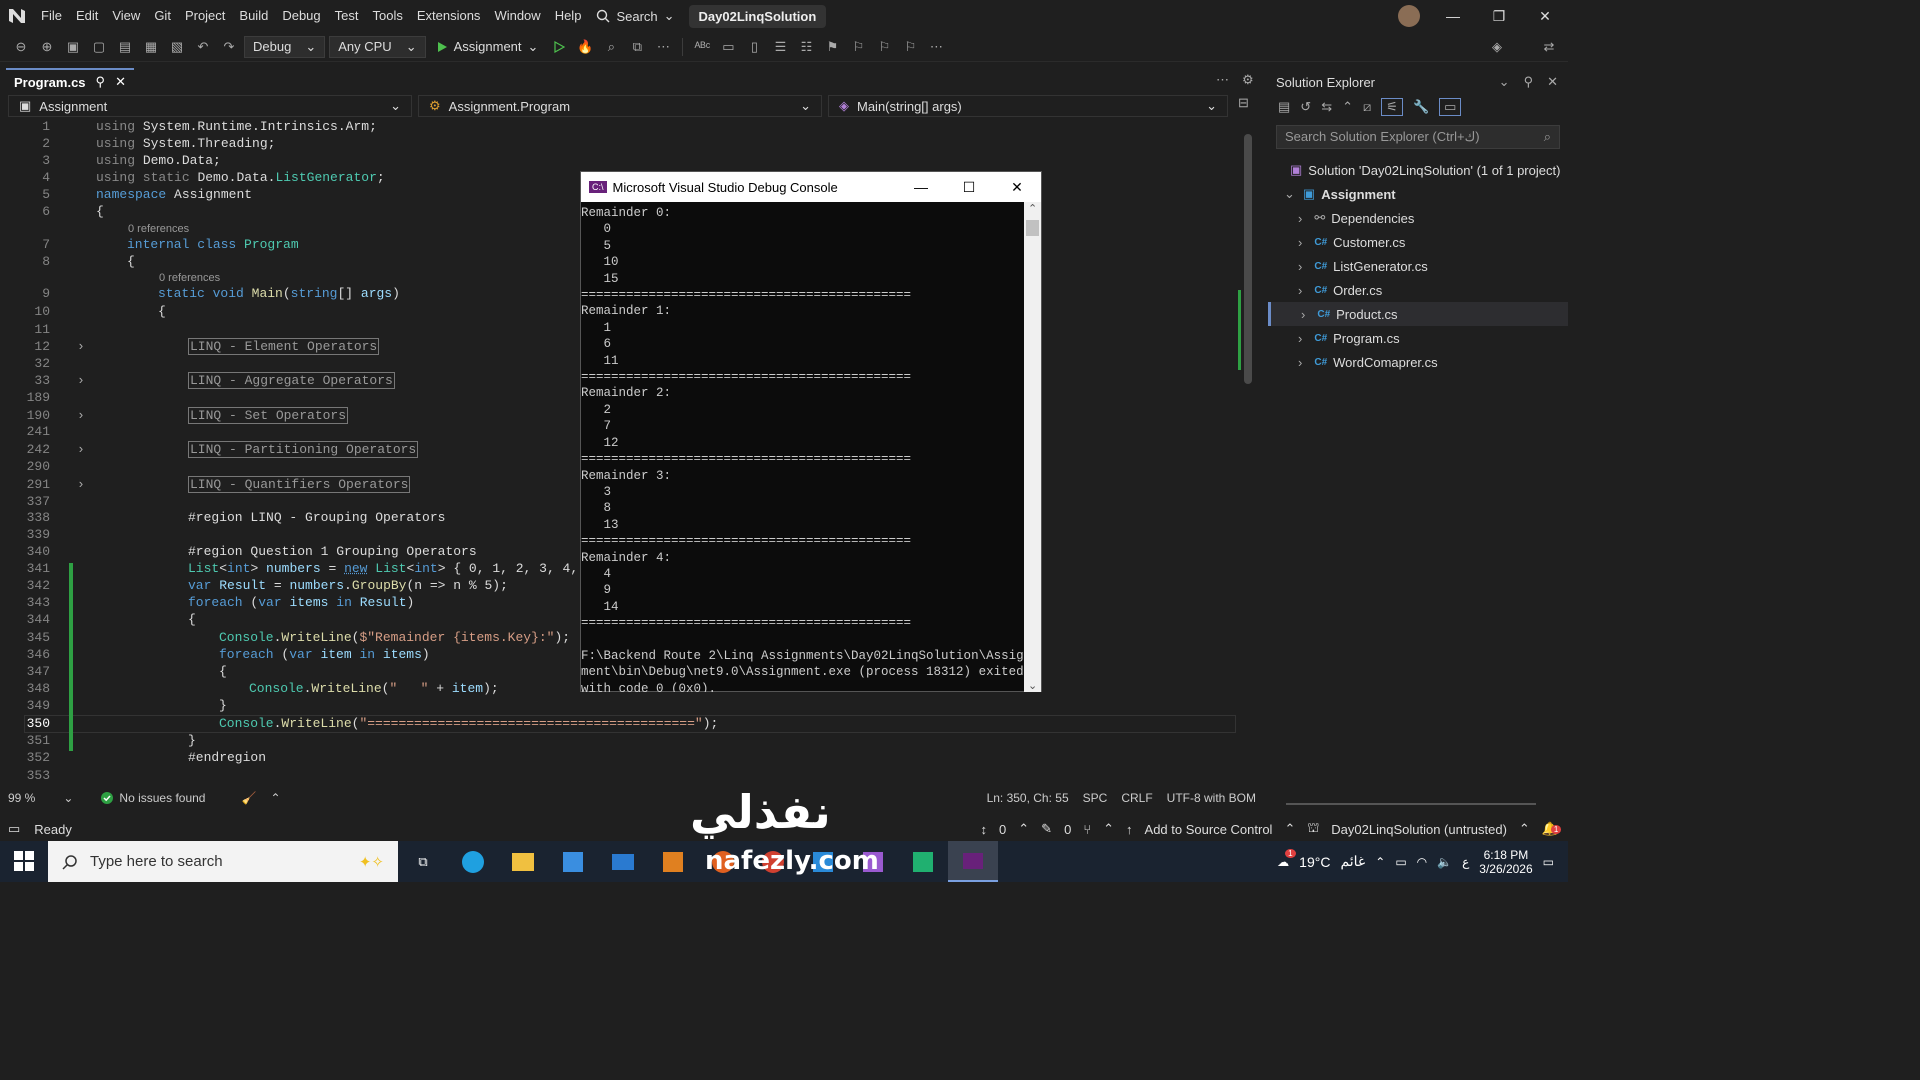 The image size is (1920, 1080). Describe the element at coordinates (203, 47) in the screenshot. I see `undo-icon: ↶` at that location.